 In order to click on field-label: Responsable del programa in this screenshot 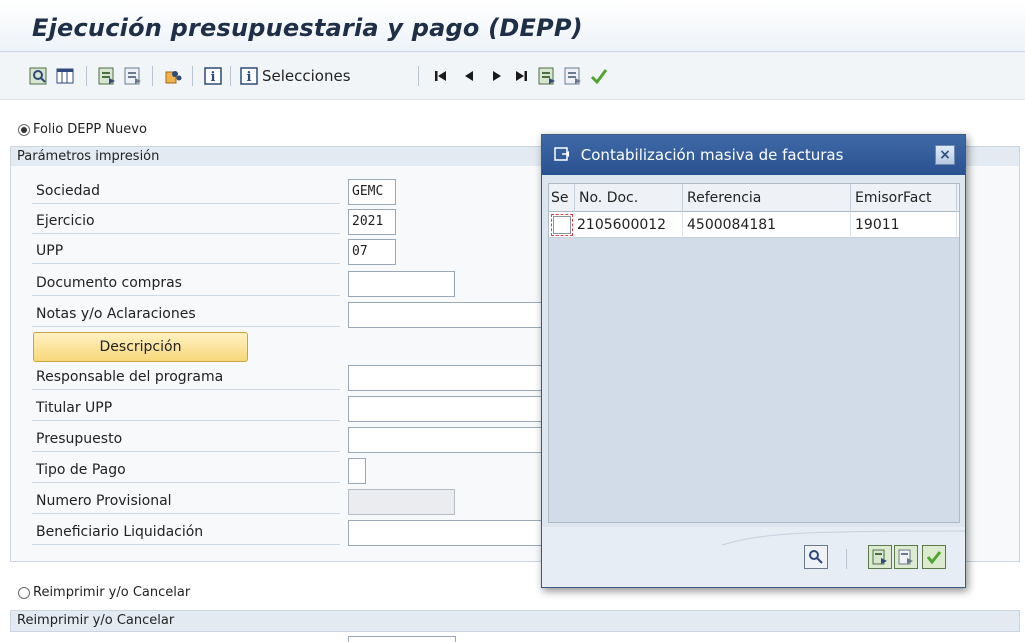, I will do `click(186, 377)`.